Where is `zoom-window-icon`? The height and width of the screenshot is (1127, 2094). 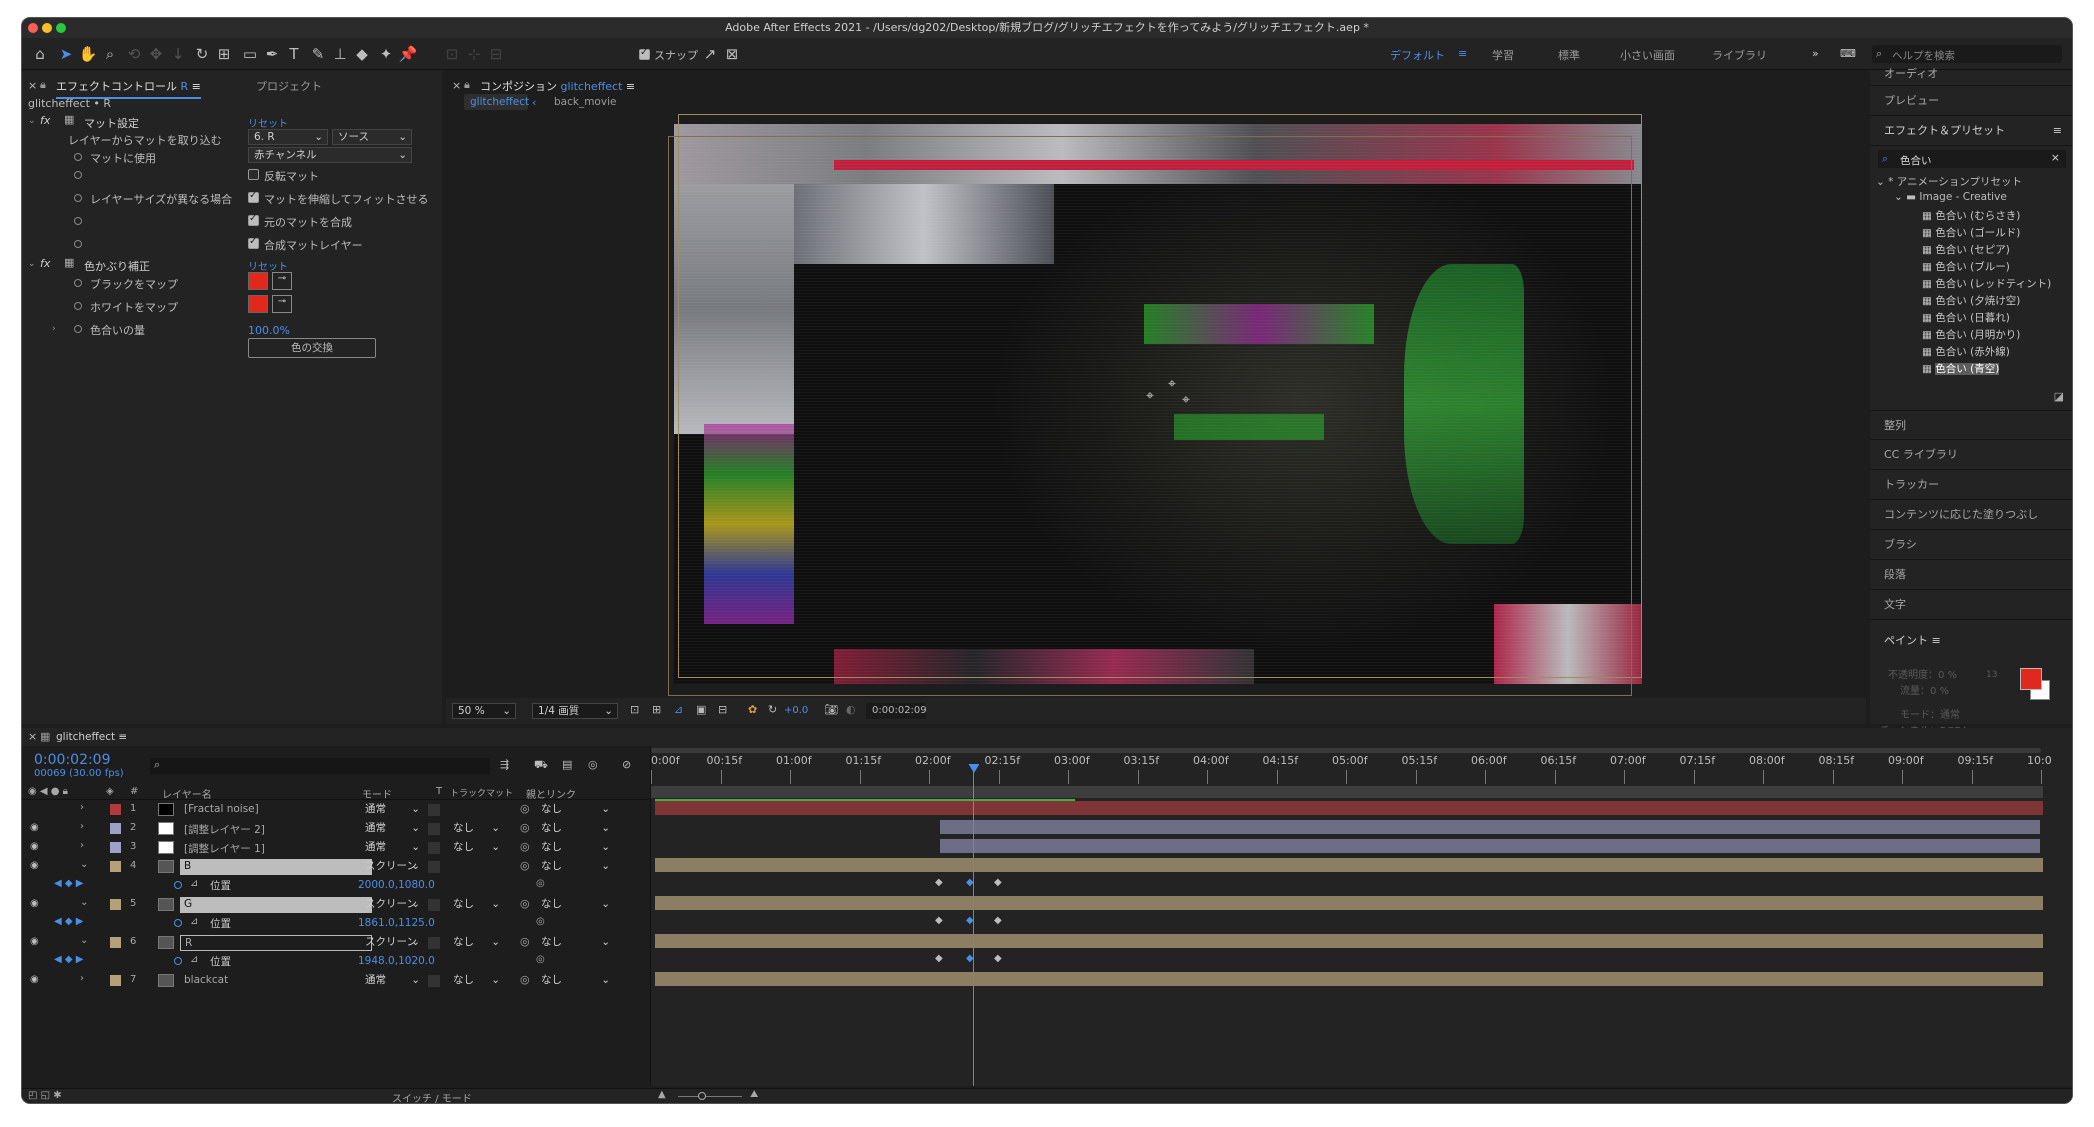
zoom-window-icon is located at coordinates (61, 28).